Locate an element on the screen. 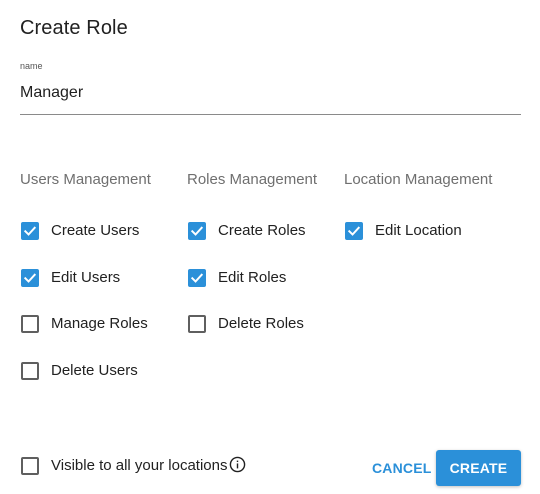 The height and width of the screenshot is (494, 540). group-title-roles-management: Roles Management is located at coordinates (252, 179).